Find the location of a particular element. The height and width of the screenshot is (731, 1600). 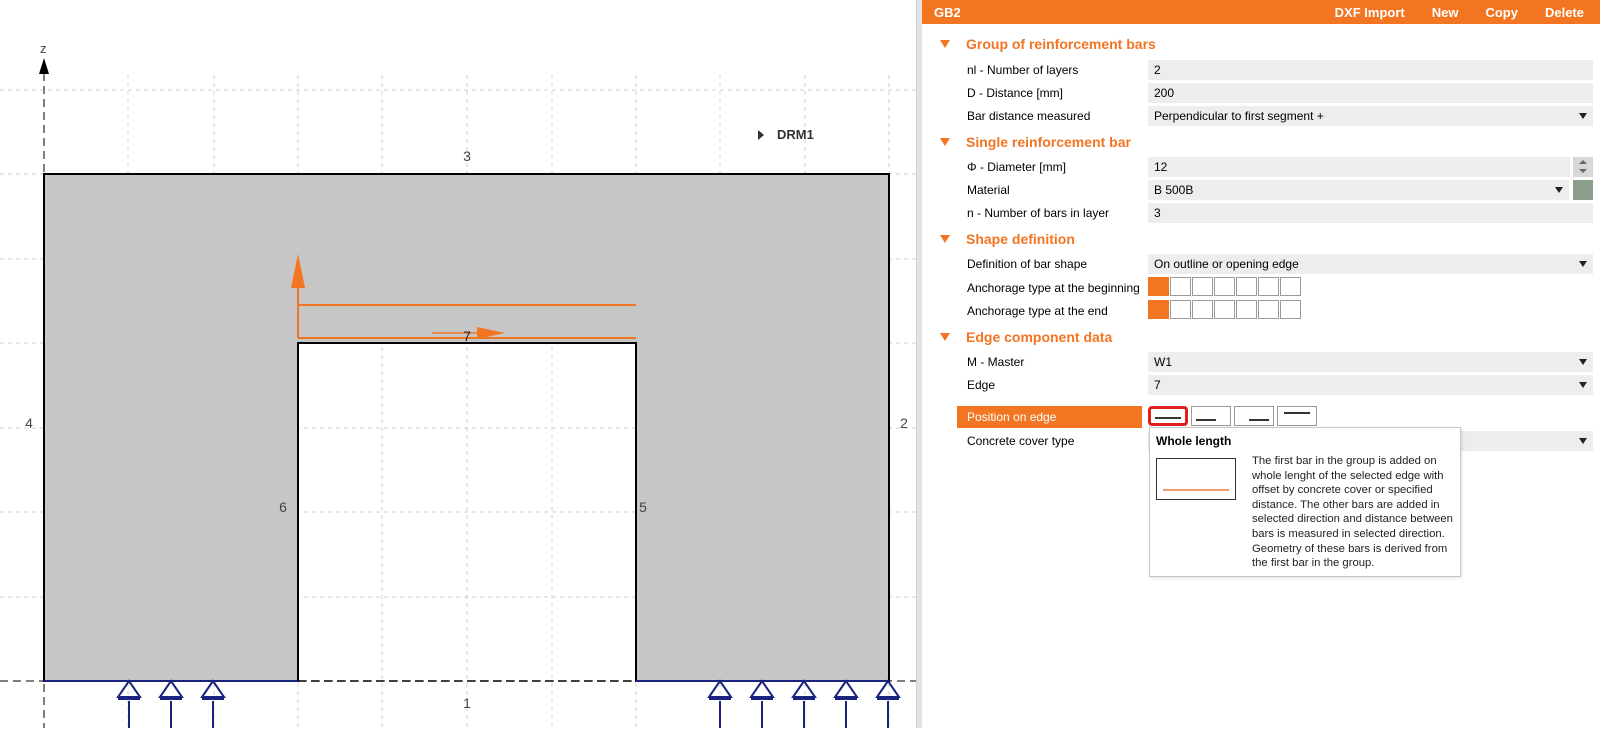

anch-begin-options is located at coordinates (1225, 286).